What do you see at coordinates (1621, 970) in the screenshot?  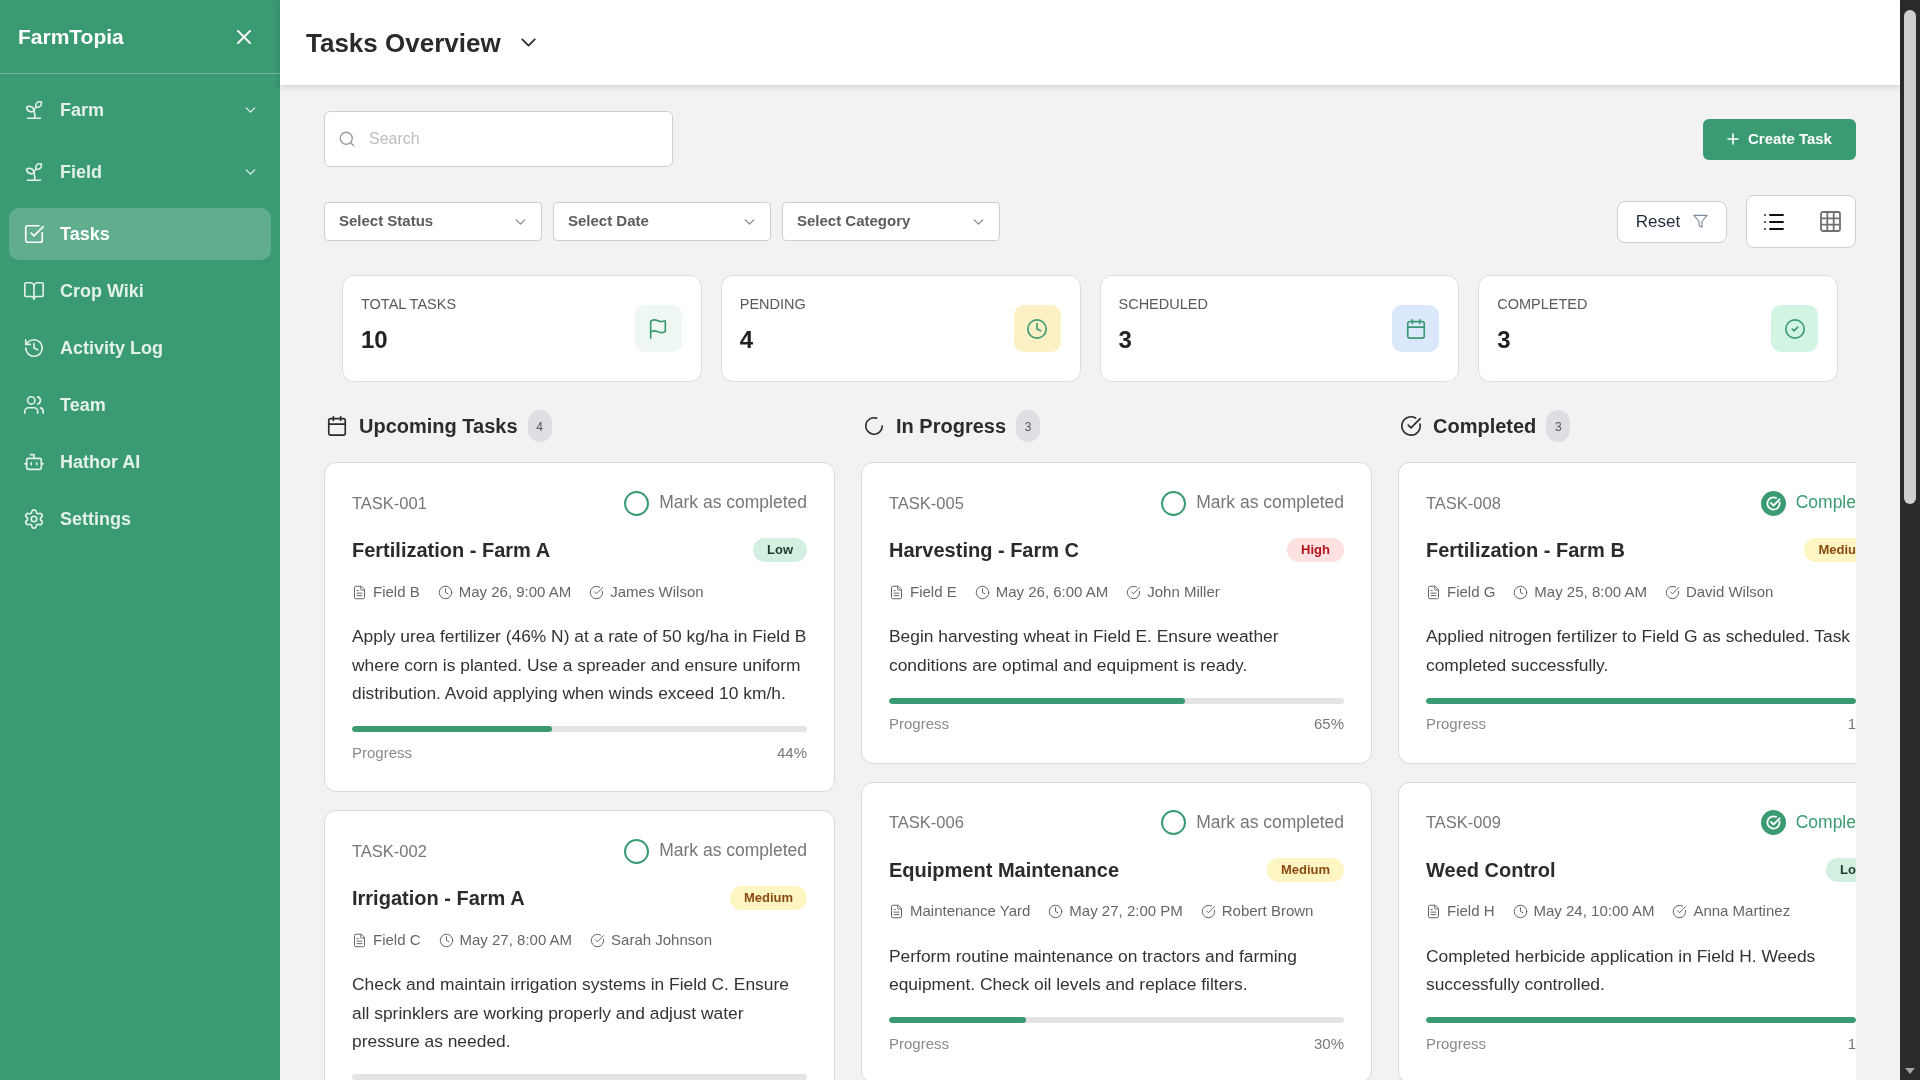 I see `task-description: Completed herbicide application in Field H. Weeds successfully controlled.` at bounding box center [1621, 970].